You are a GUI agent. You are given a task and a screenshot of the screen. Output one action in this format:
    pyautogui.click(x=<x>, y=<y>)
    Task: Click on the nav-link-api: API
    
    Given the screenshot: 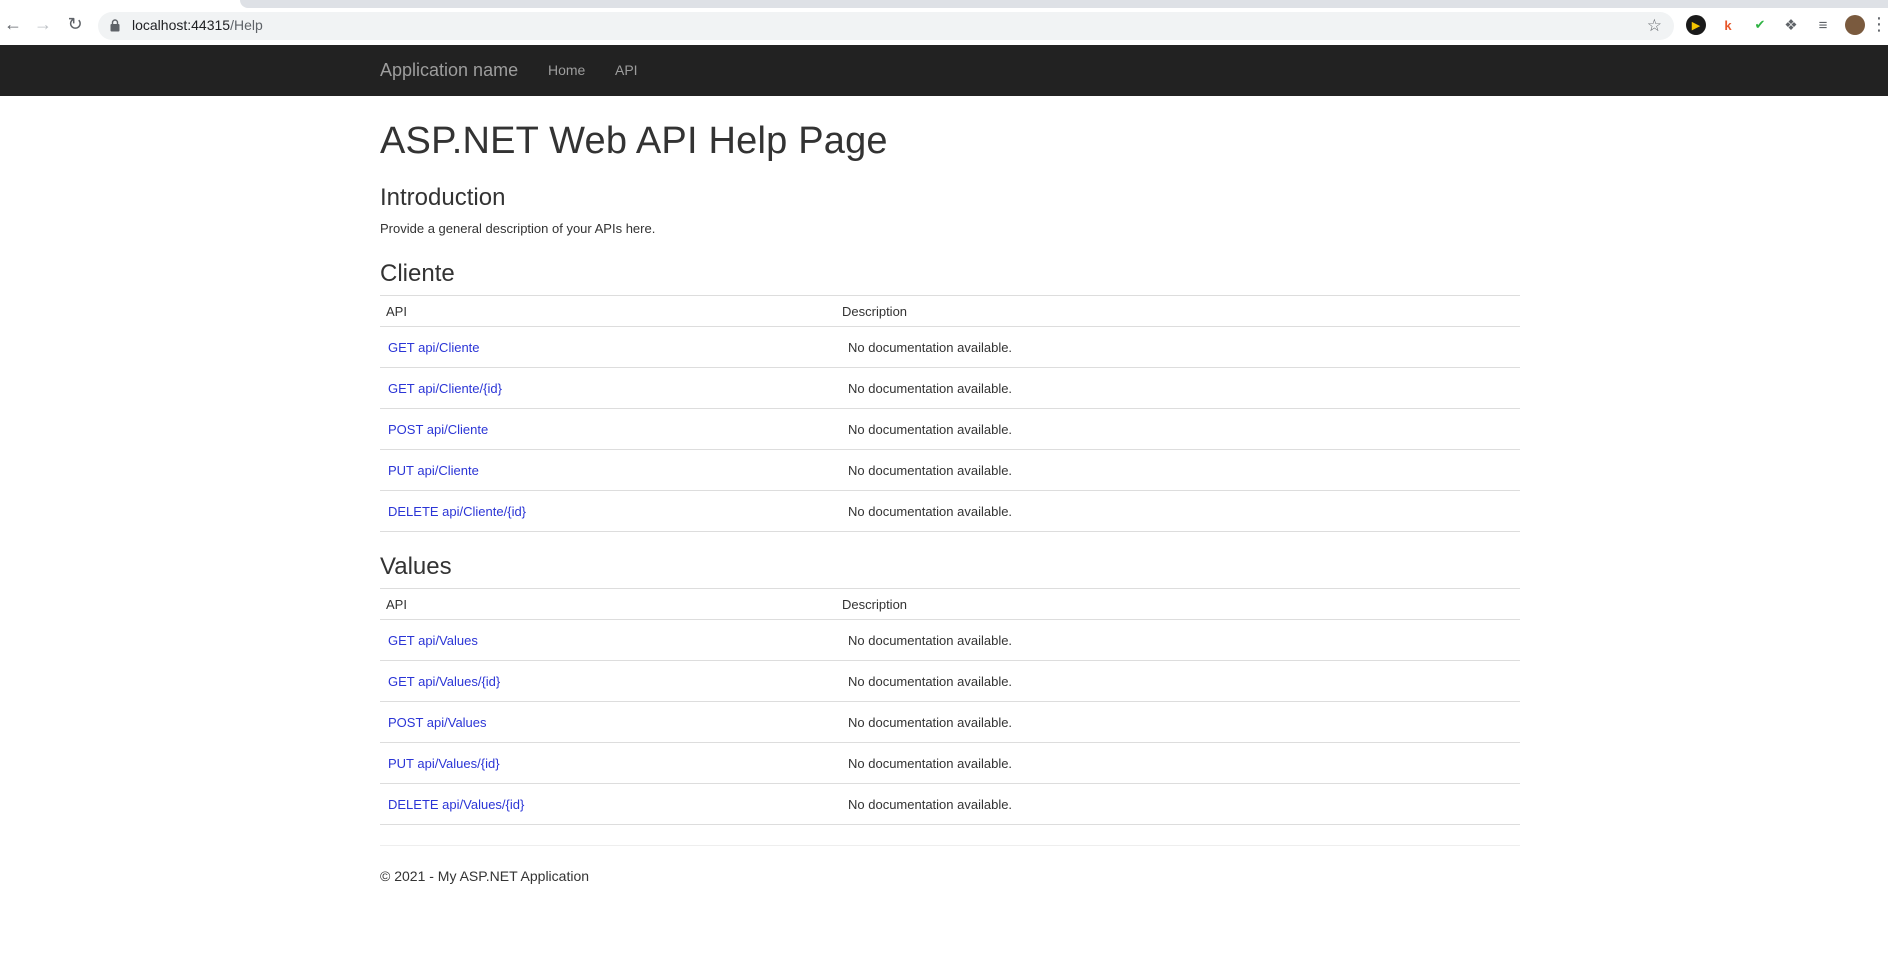 What is the action you would take?
    pyautogui.click(x=626, y=70)
    